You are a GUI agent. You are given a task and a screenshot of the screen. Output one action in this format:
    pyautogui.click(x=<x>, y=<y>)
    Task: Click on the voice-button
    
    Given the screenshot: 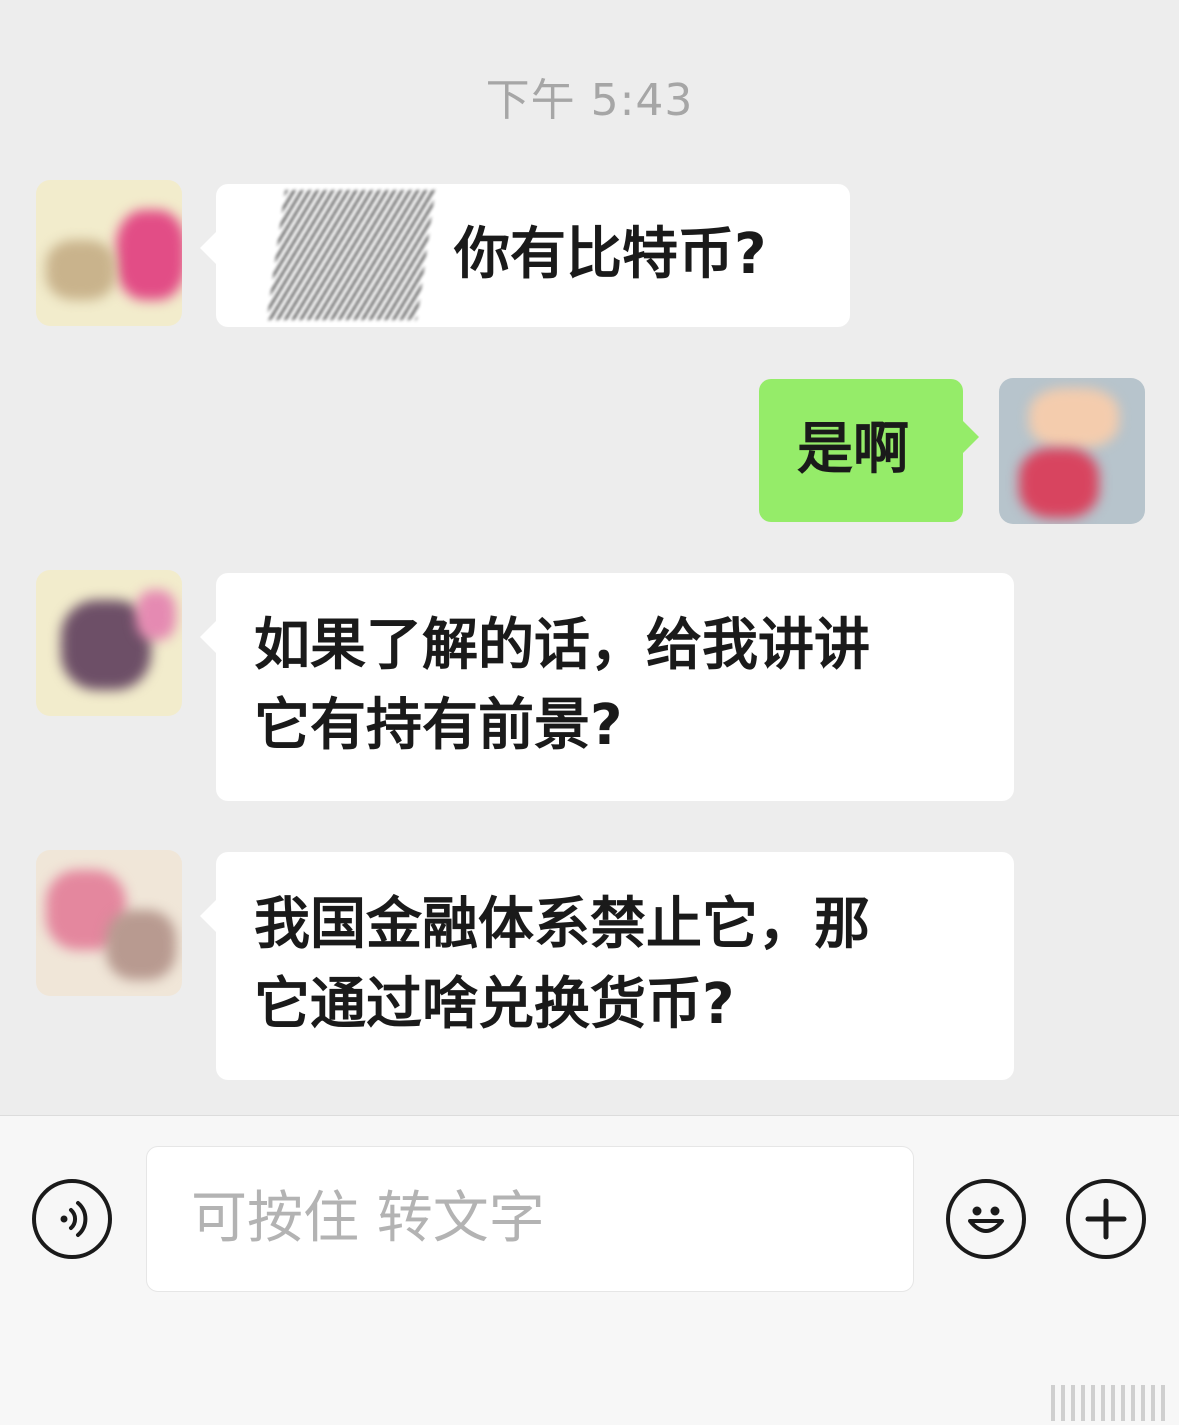 What is the action you would take?
    pyautogui.click(x=72, y=1219)
    